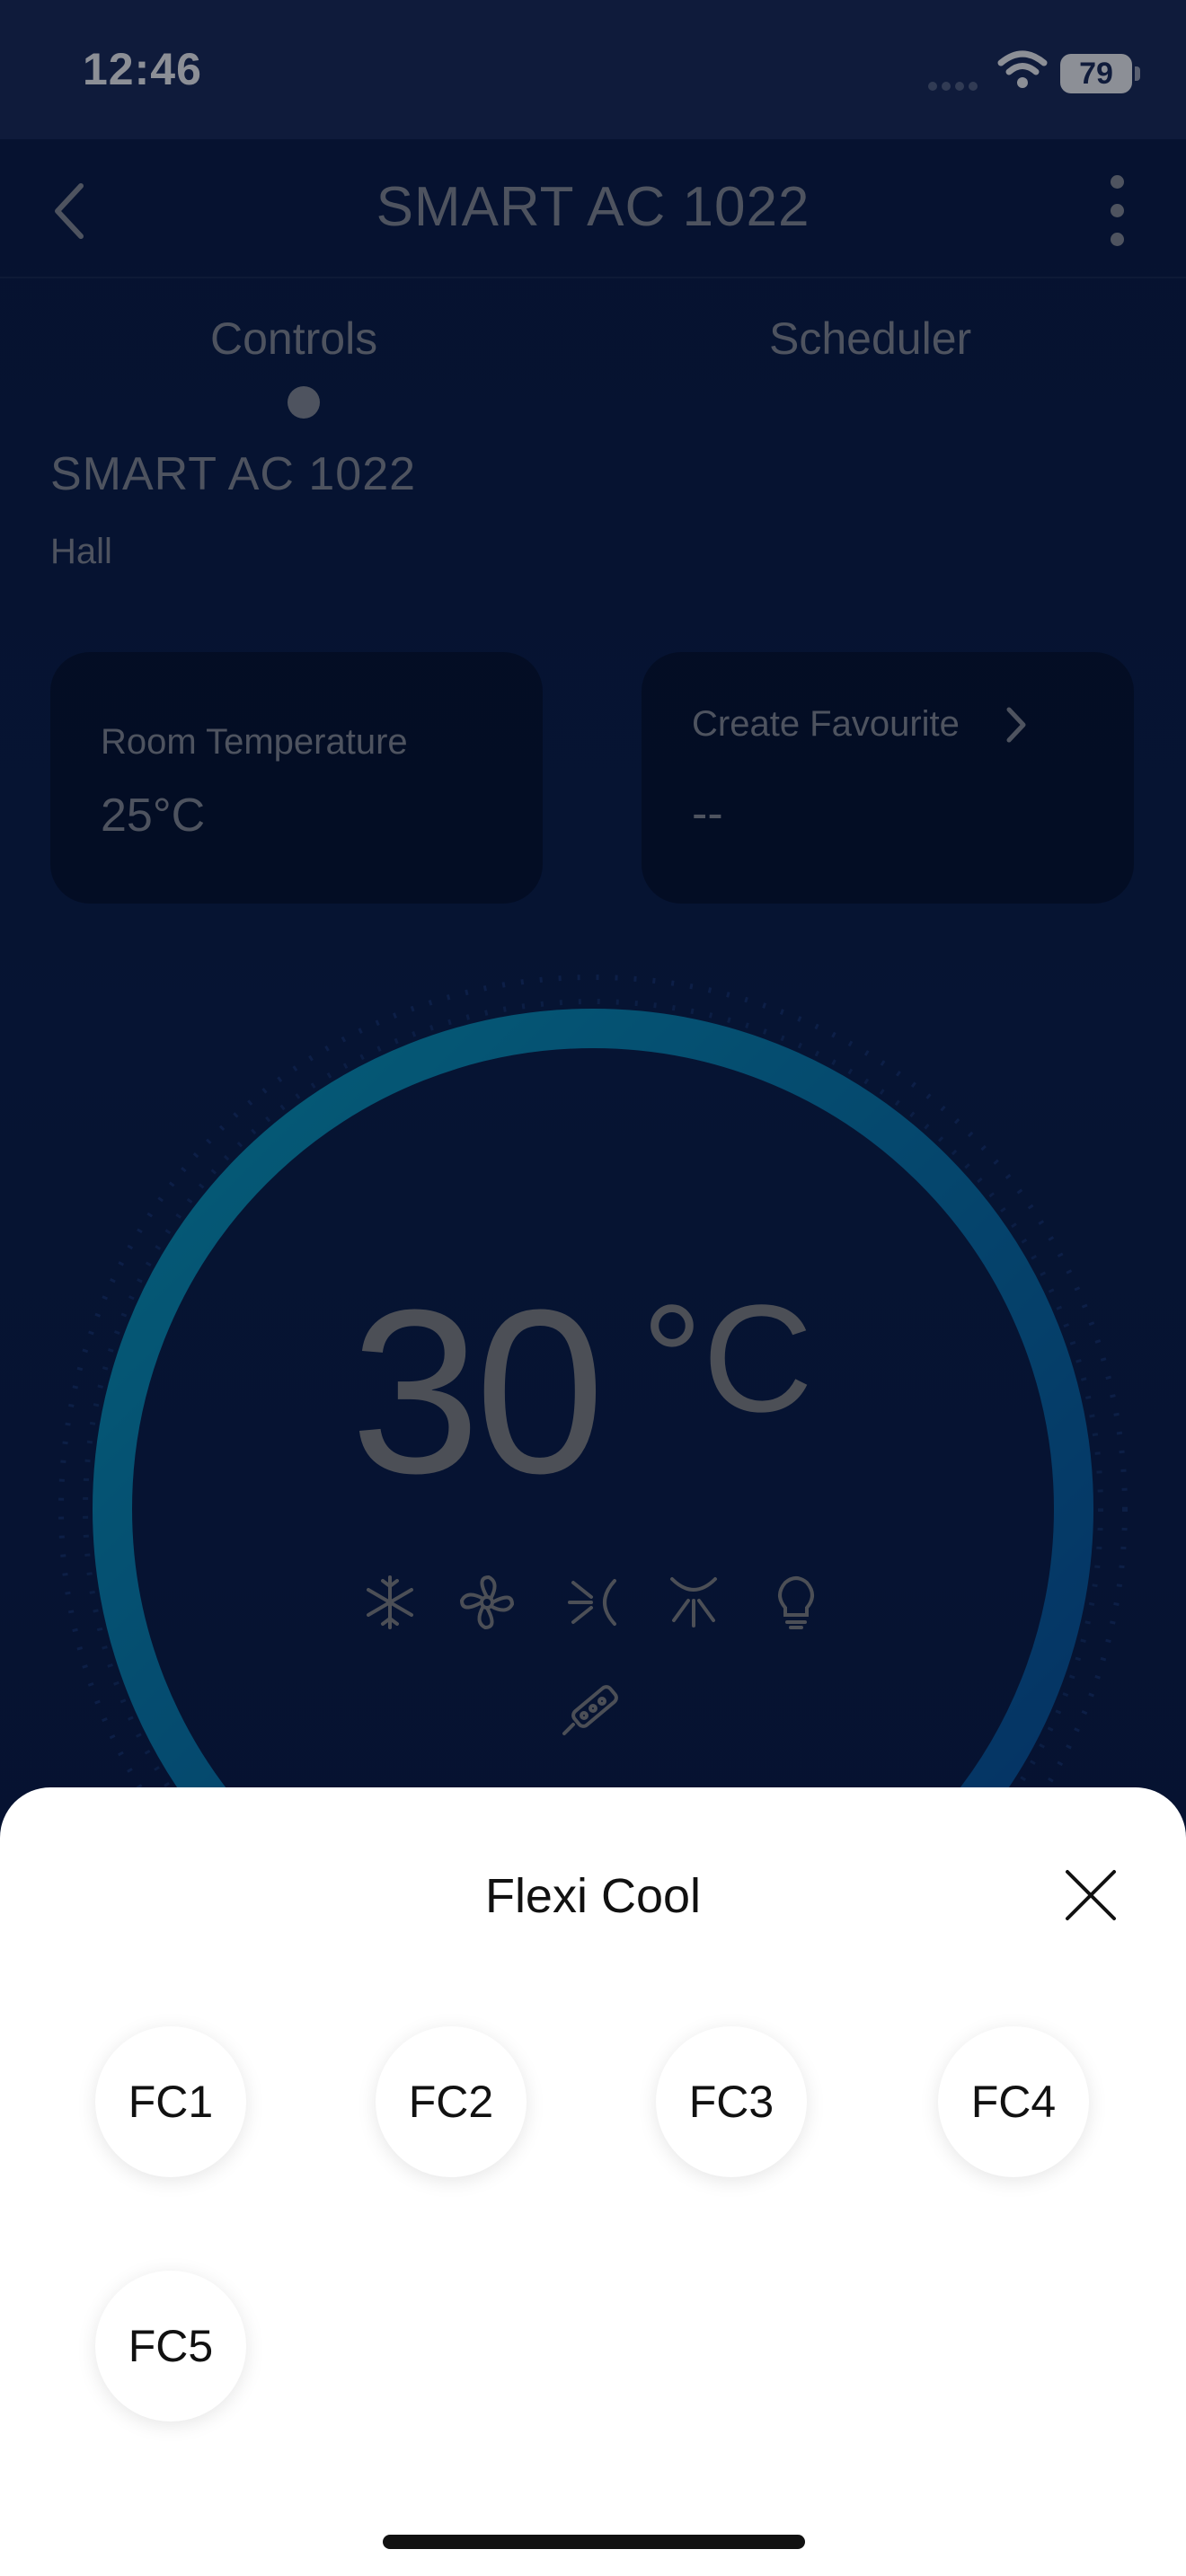  Describe the element at coordinates (1091, 1895) in the screenshot. I see `close-icon` at that location.